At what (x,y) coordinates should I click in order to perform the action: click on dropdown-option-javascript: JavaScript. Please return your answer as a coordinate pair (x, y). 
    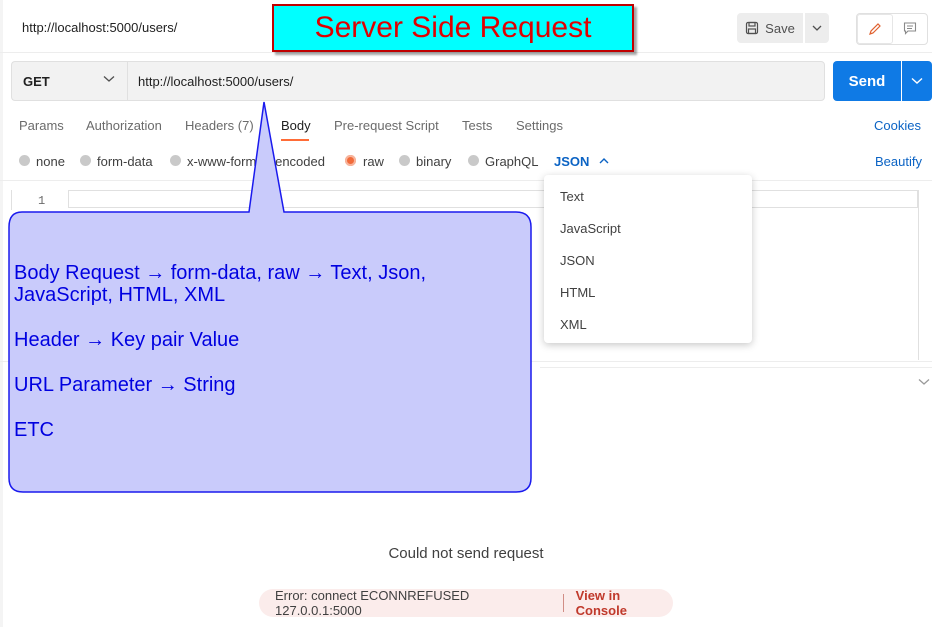
    Looking at the image, I should click on (590, 228).